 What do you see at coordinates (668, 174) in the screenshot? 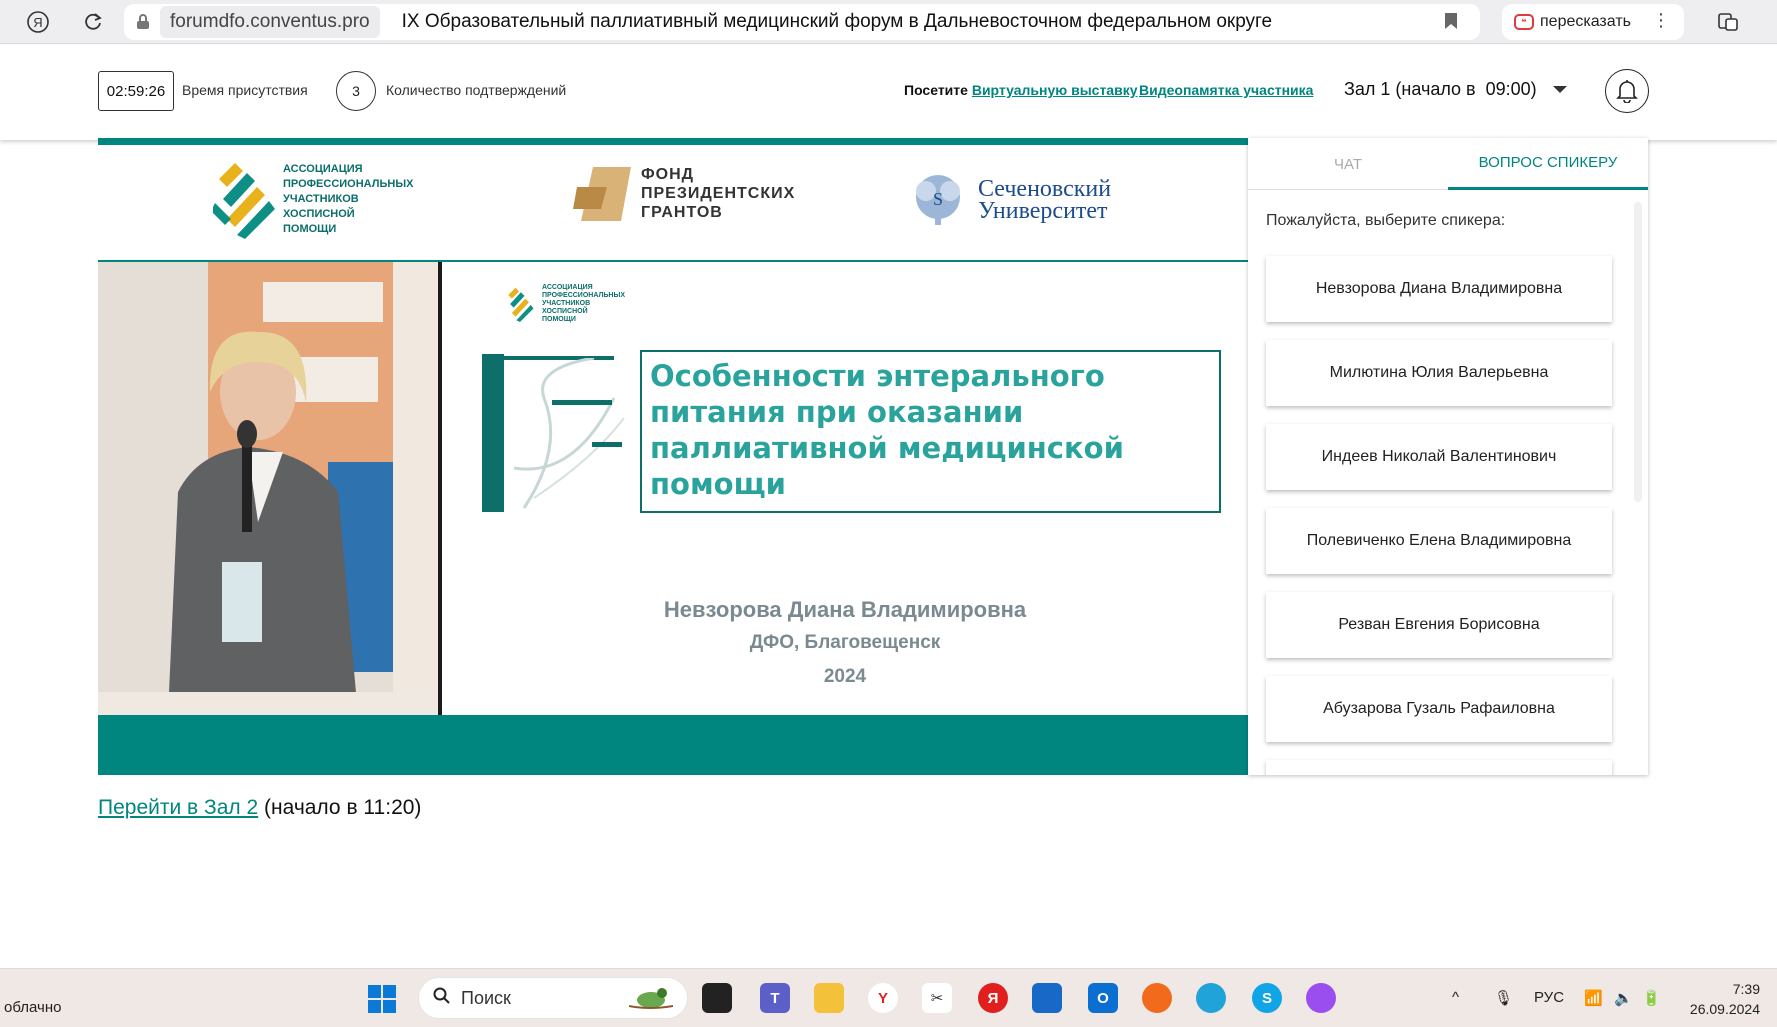
I see `logo-b-line1: ФОНД` at bounding box center [668, 174].